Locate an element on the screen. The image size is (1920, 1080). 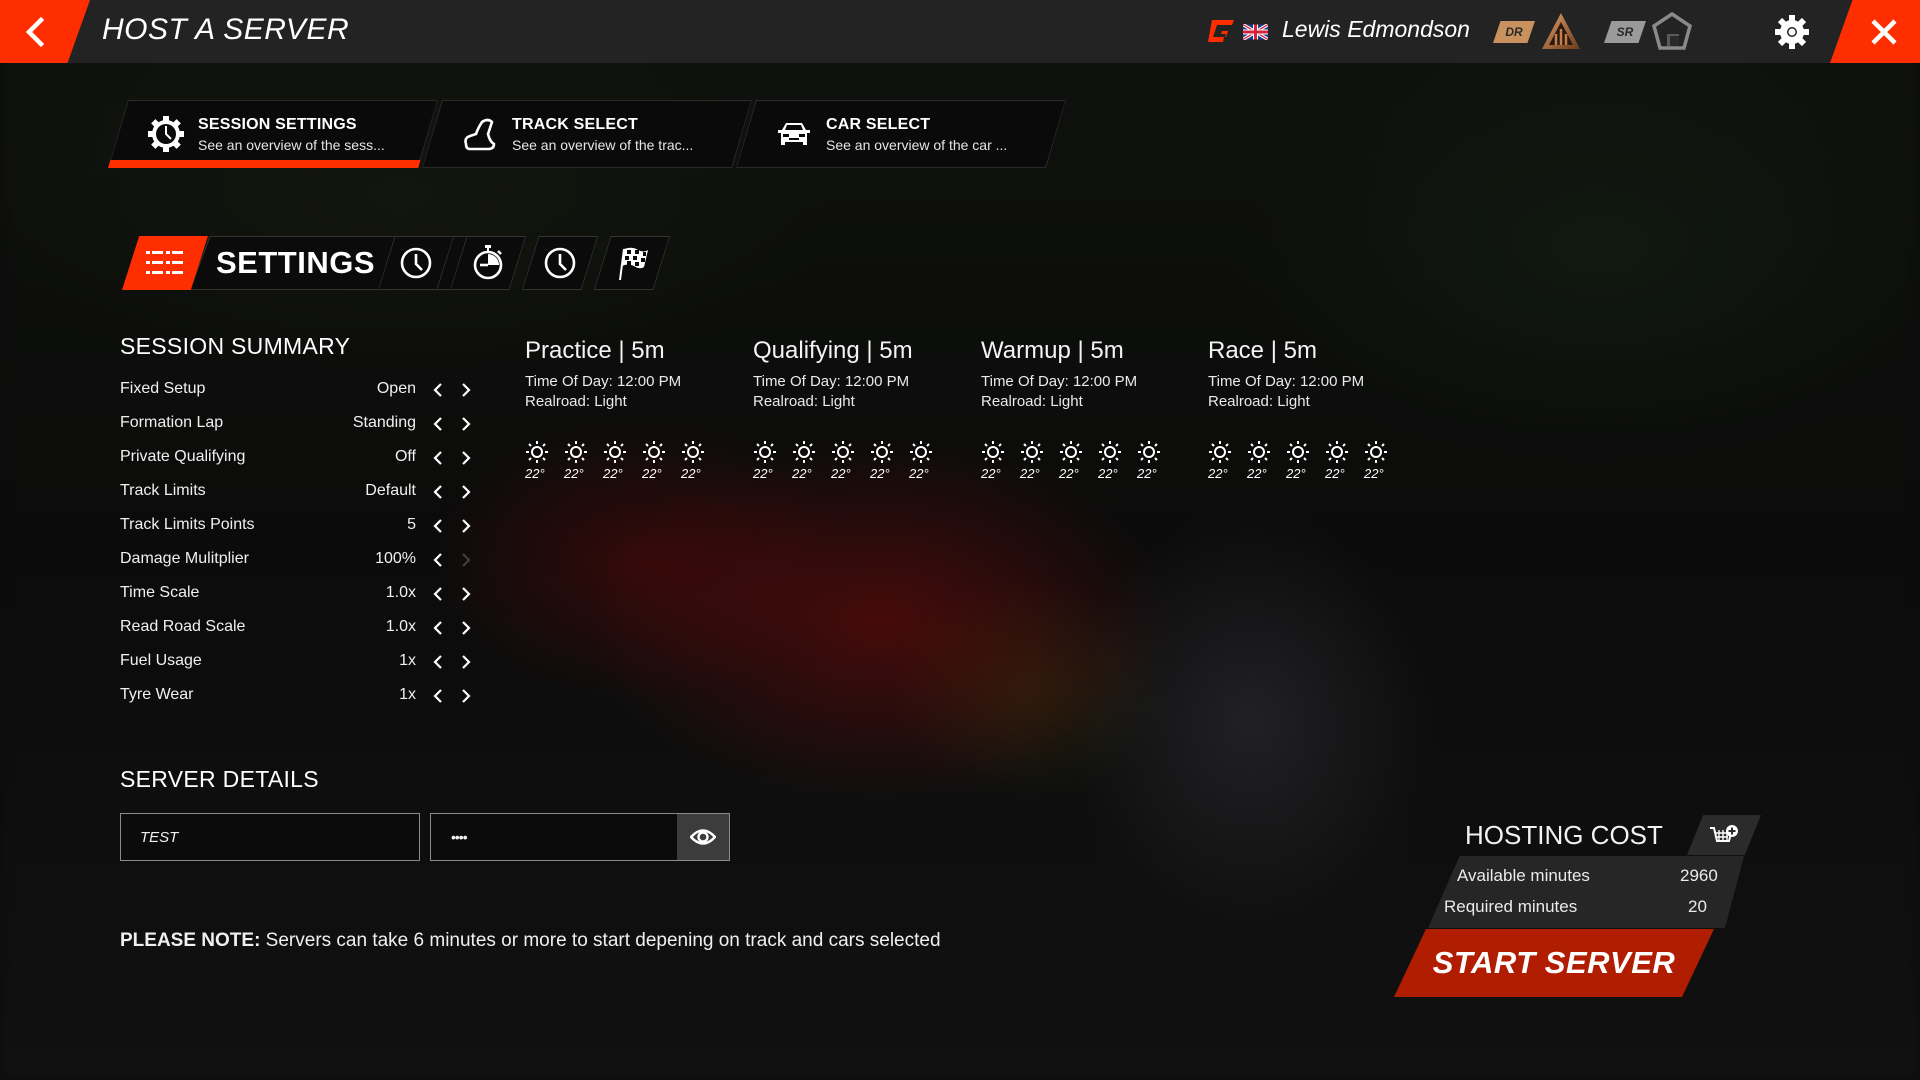
track-outline-icon is located at coordinates (480, 134).